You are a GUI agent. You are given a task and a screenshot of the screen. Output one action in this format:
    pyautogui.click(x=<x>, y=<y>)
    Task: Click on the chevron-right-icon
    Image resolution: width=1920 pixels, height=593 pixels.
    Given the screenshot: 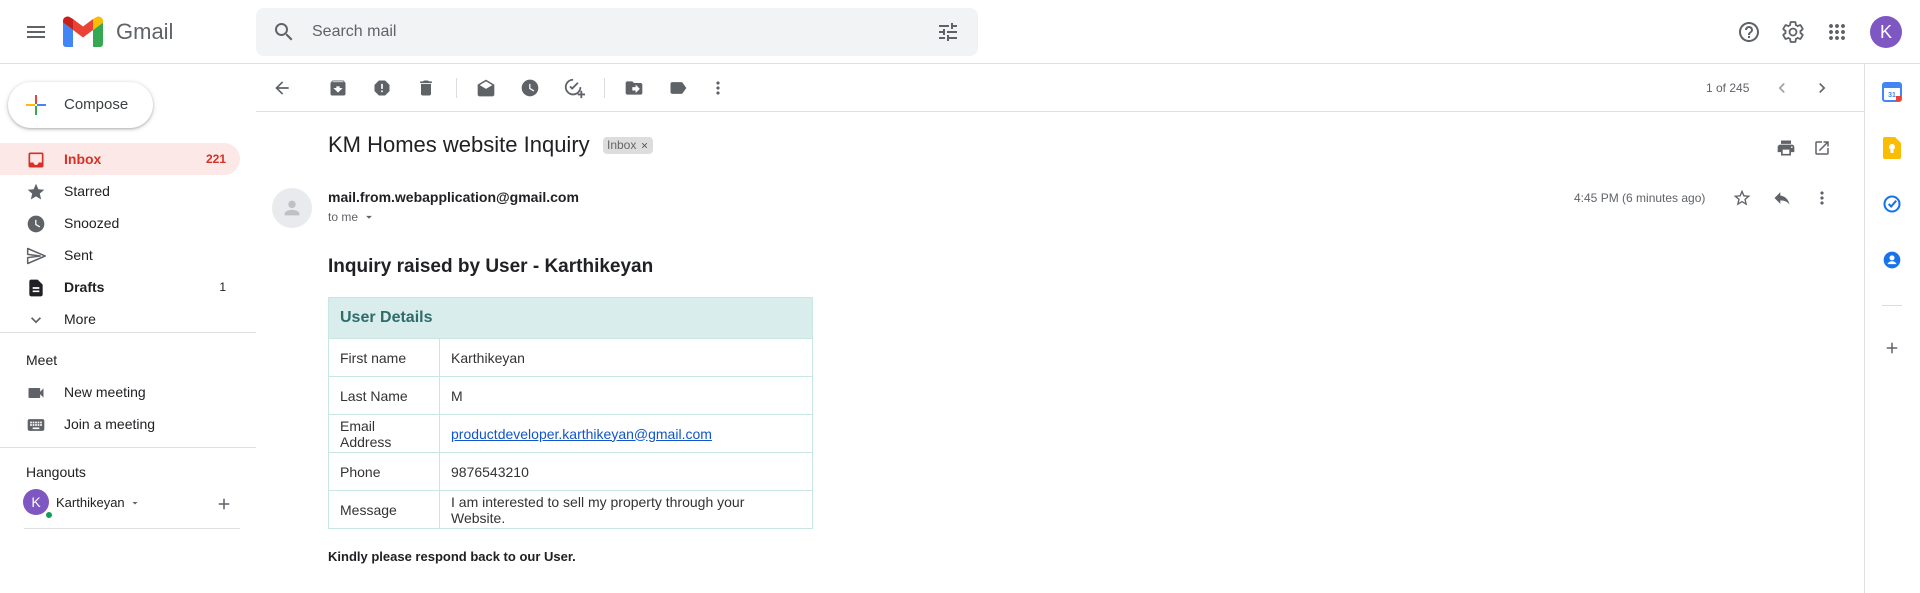 What is the action you would take?
    pyautogui.click(x=1822, y=88)
    